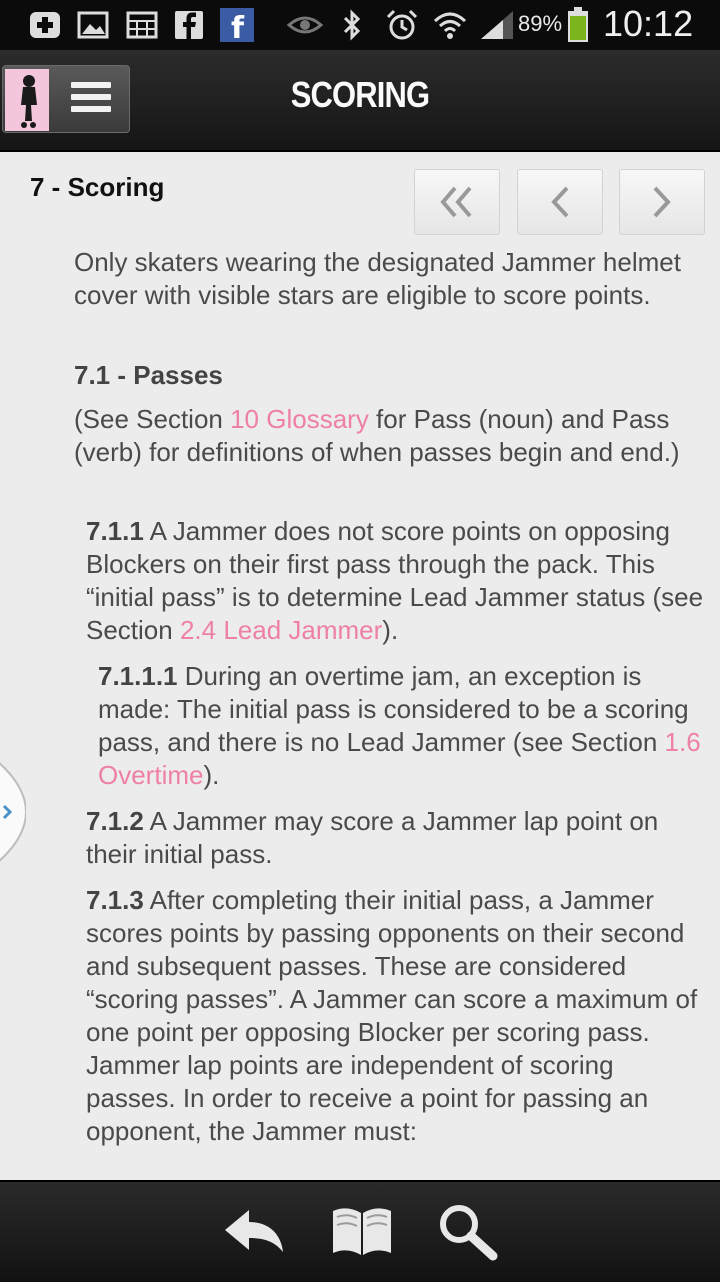 This screenshot has height=1282, width=720. I want to click on app-logo, so click(27, 100).